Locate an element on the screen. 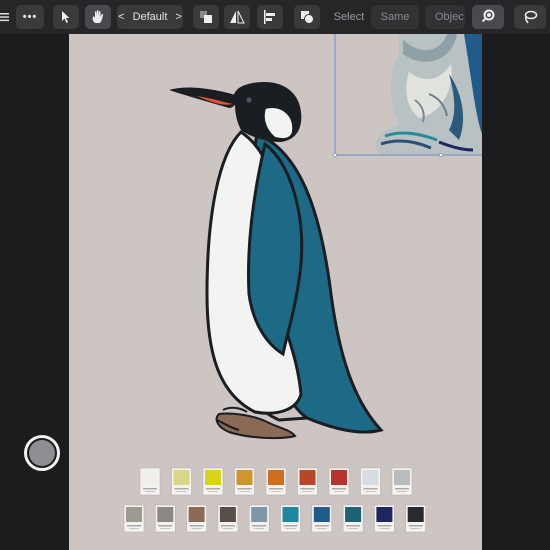 This screenshot has width=550, height=550. align-button is located at coordinates (270, 17).